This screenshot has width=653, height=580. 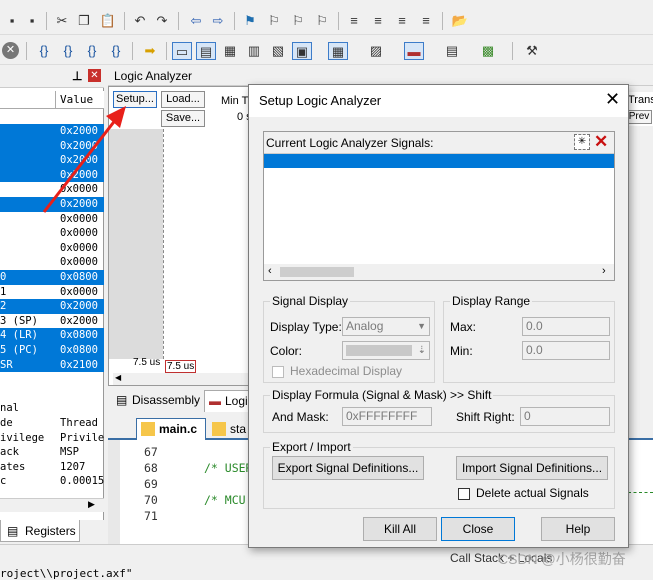 What do you see at coordinates (10, 50) in the screenshot?
I see `stop-debug-icon: ✕` at bounding box center [10, 50].